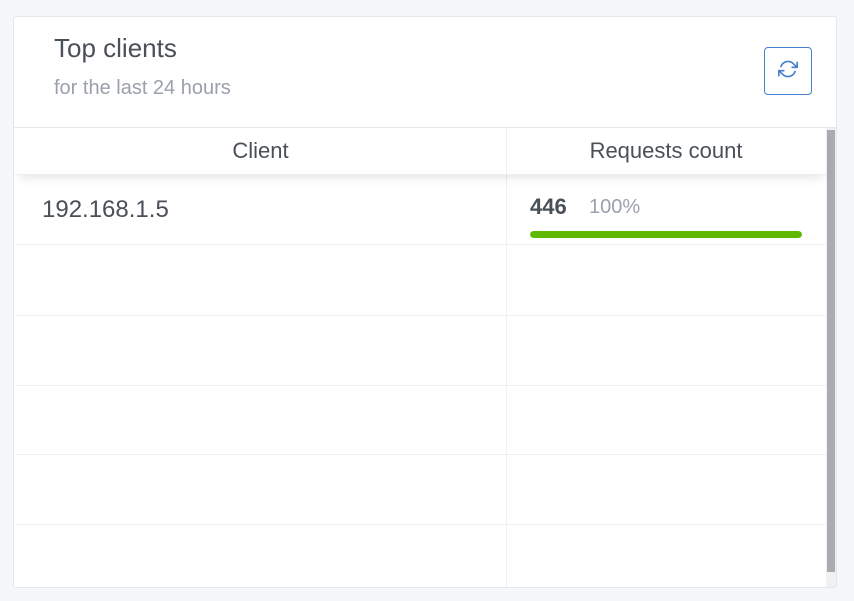 The image size is (854, 601). I want to click on request-percent: 100%, so click(615, 207).